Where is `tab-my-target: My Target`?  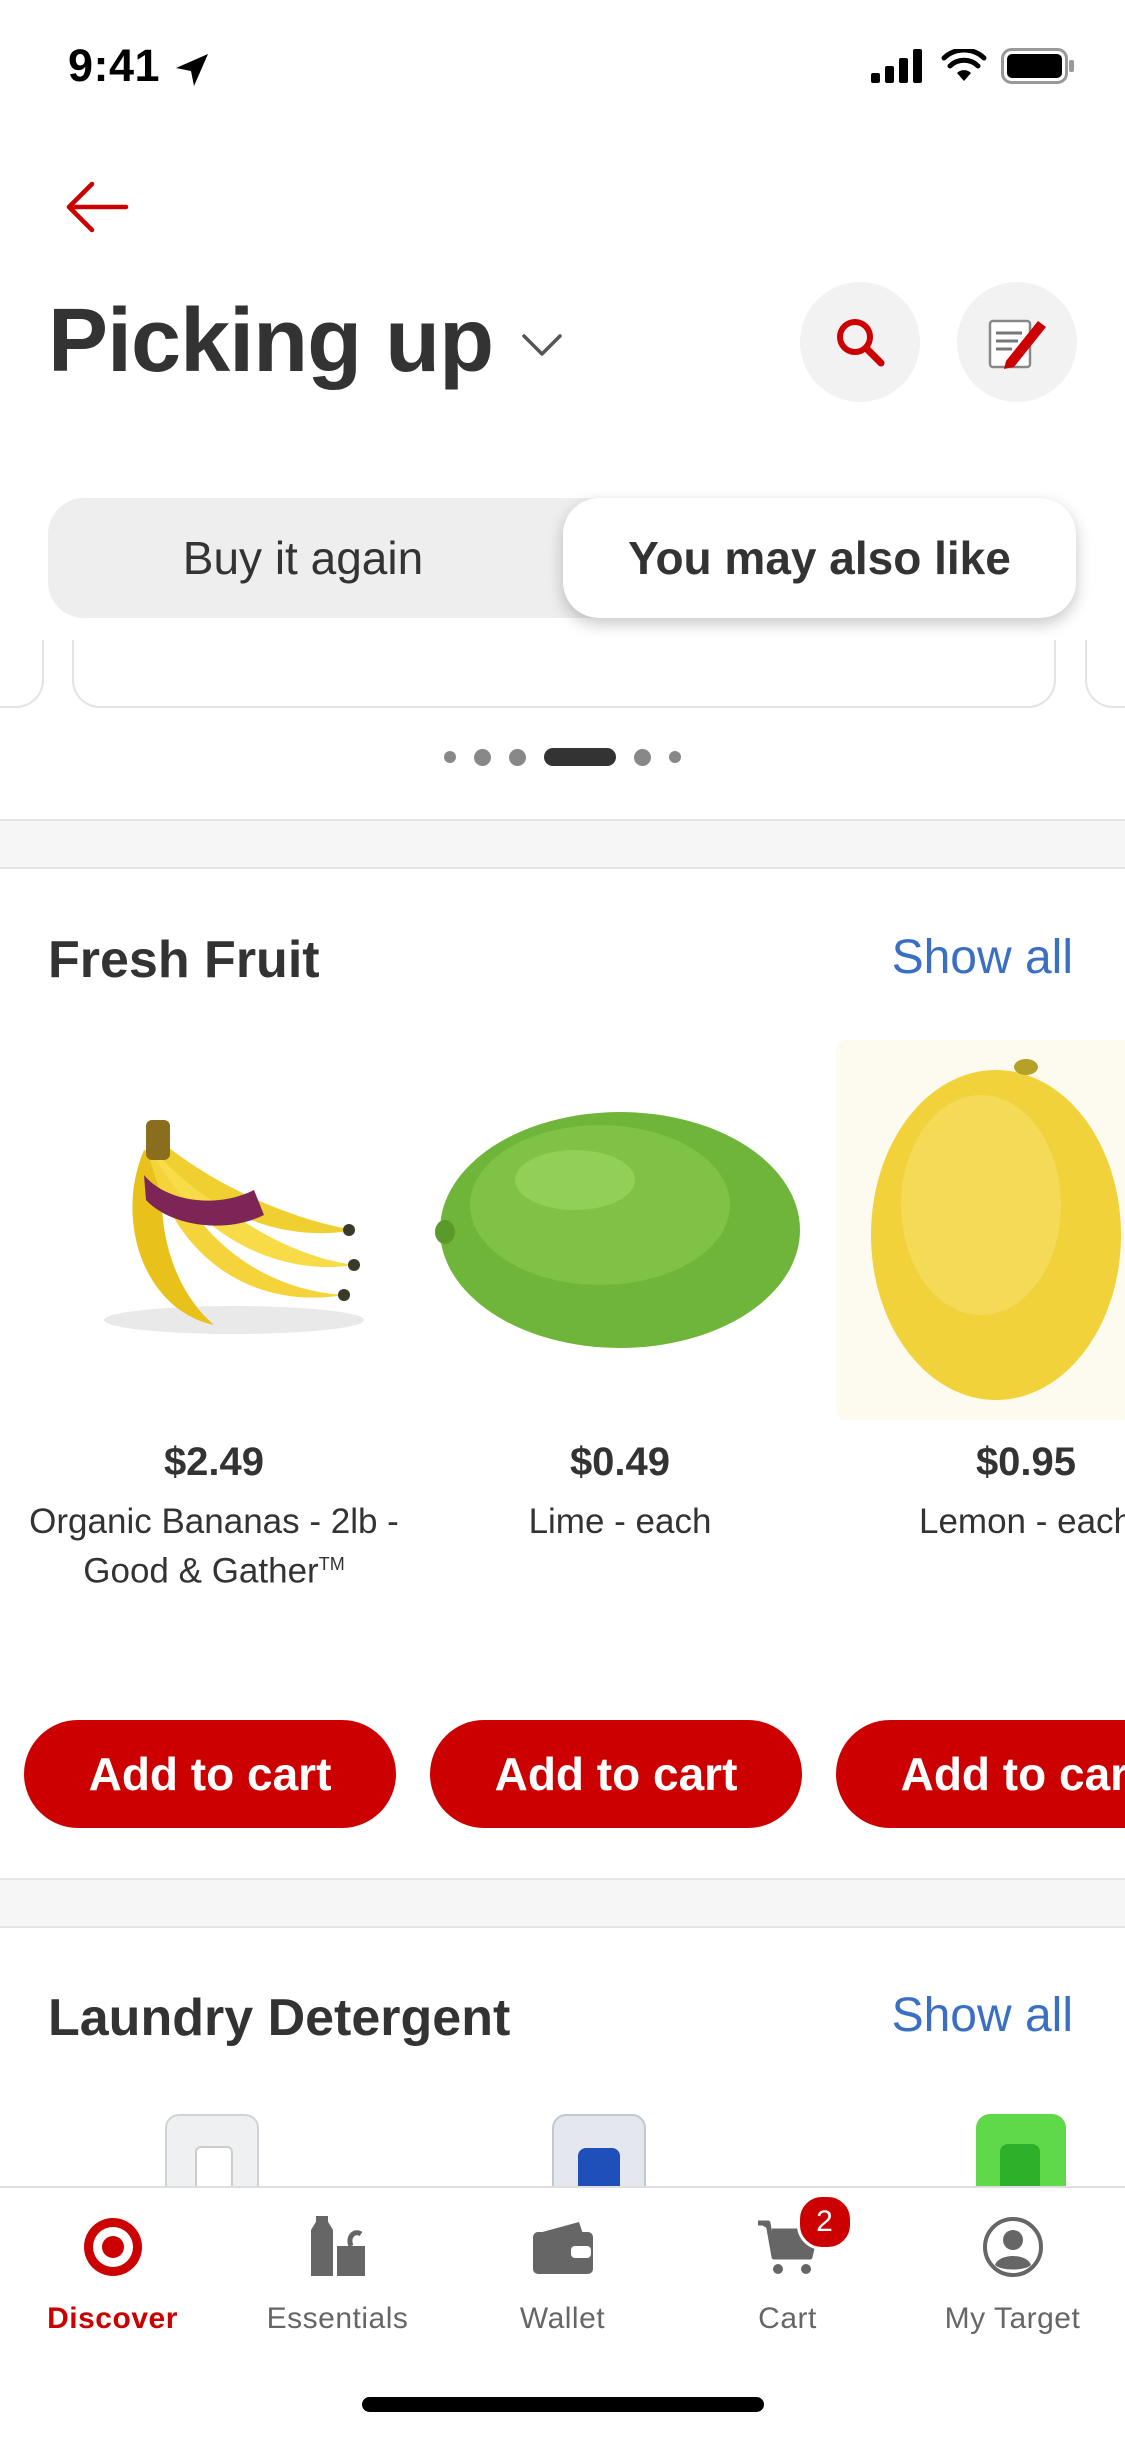 tab-my-target: My Target is located at coordinates (1012, 2274).